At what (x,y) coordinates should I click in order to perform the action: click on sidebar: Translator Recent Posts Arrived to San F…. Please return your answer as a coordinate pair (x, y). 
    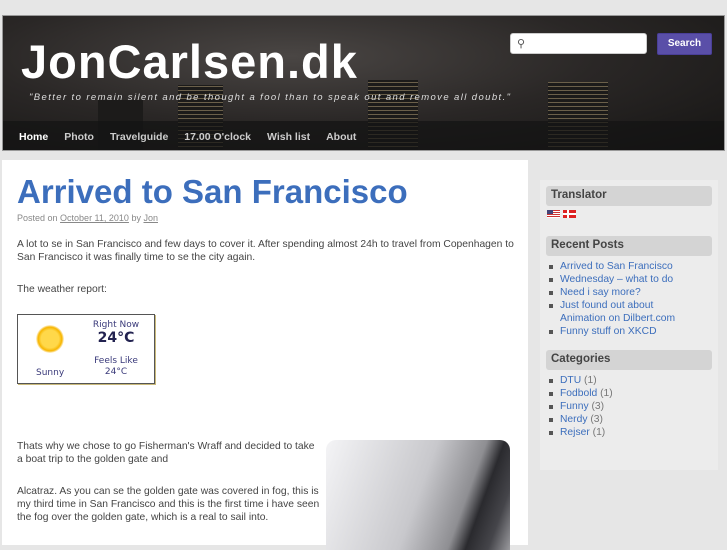
    Looking at the image, I should click on (629, 325).